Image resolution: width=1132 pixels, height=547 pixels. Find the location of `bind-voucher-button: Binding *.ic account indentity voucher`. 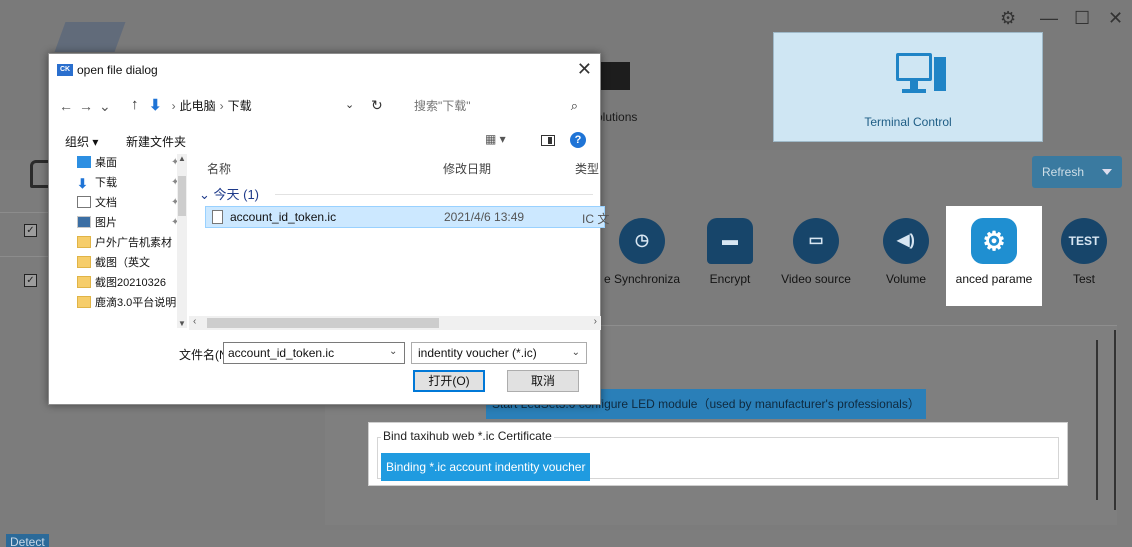

bind-voucher-button: Binding *.ic account indentity voucher is located at coordinates (486, 467).